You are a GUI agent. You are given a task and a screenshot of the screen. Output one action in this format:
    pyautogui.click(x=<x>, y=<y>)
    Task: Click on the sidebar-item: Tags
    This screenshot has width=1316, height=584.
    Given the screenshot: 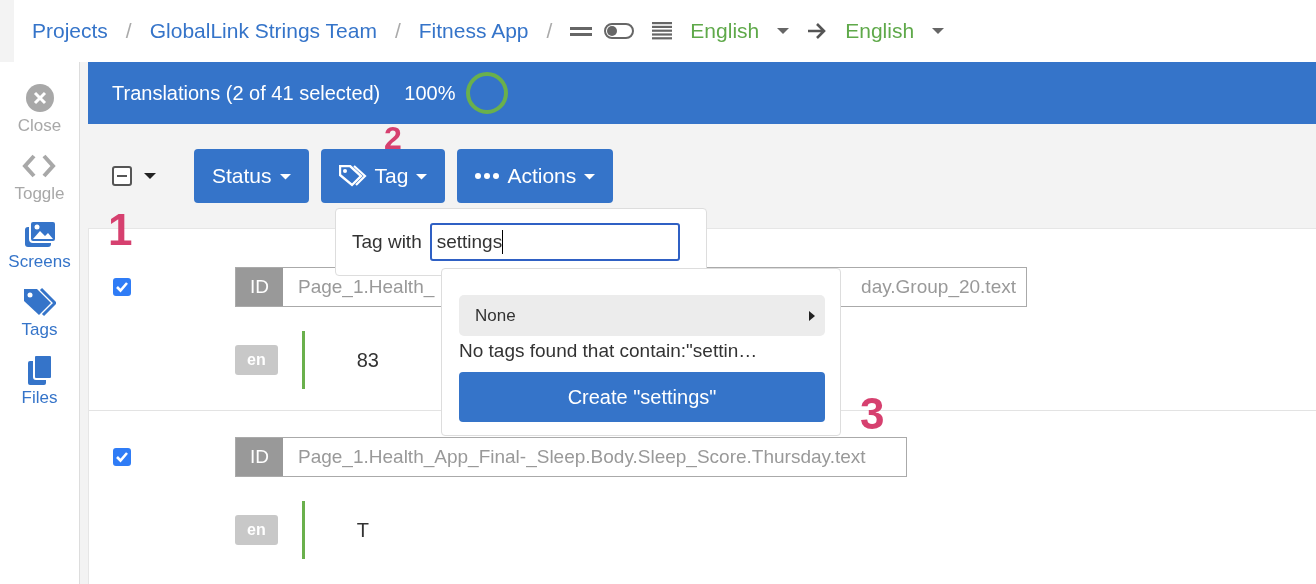 What is the action you would take?
    pyautogui.click(x=39, y=313)
    